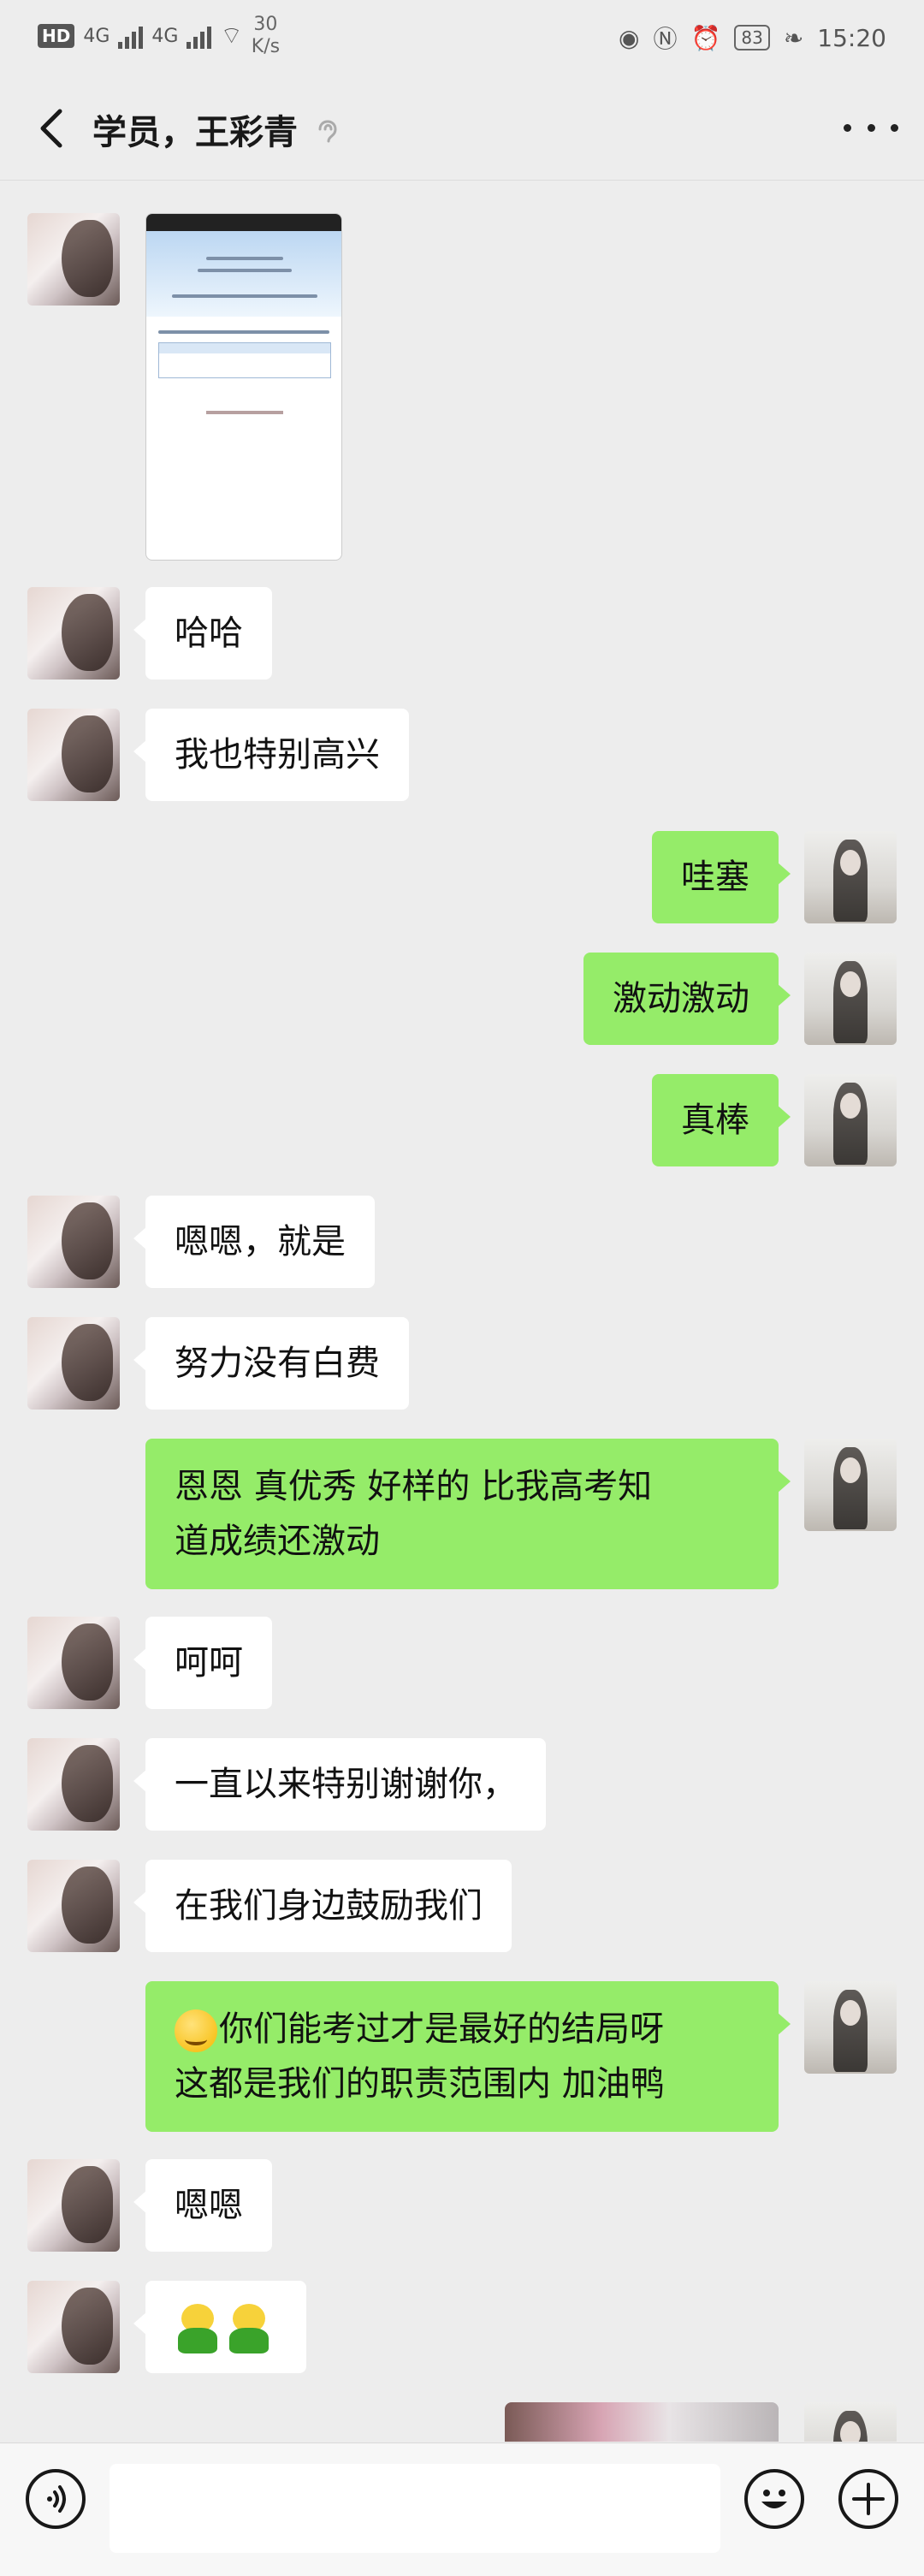 The height and width of the screenshot is (2576, 924). Describe the element at coordinates (202, 1663) in the screenshot. I see `message-bubble: 呵呵` at that location.